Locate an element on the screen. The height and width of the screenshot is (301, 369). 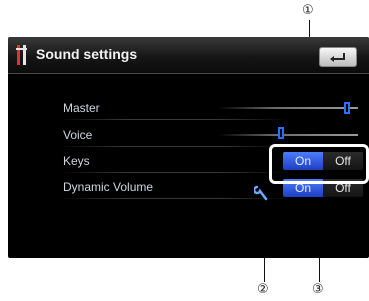
settings-icon is located at coordinates (21, 55).